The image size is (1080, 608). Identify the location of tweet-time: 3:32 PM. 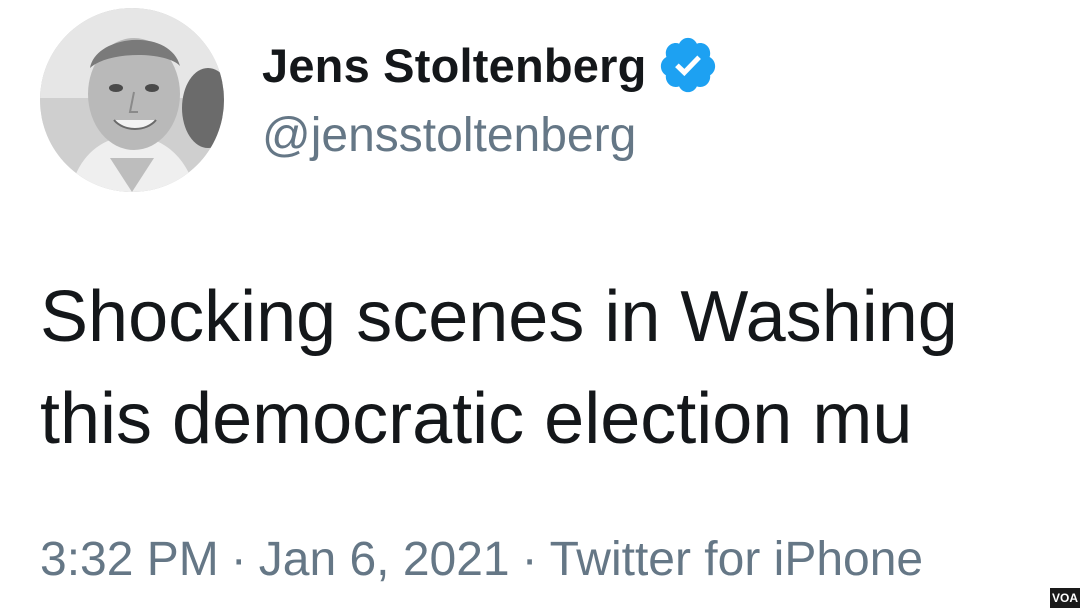
(129, 559).